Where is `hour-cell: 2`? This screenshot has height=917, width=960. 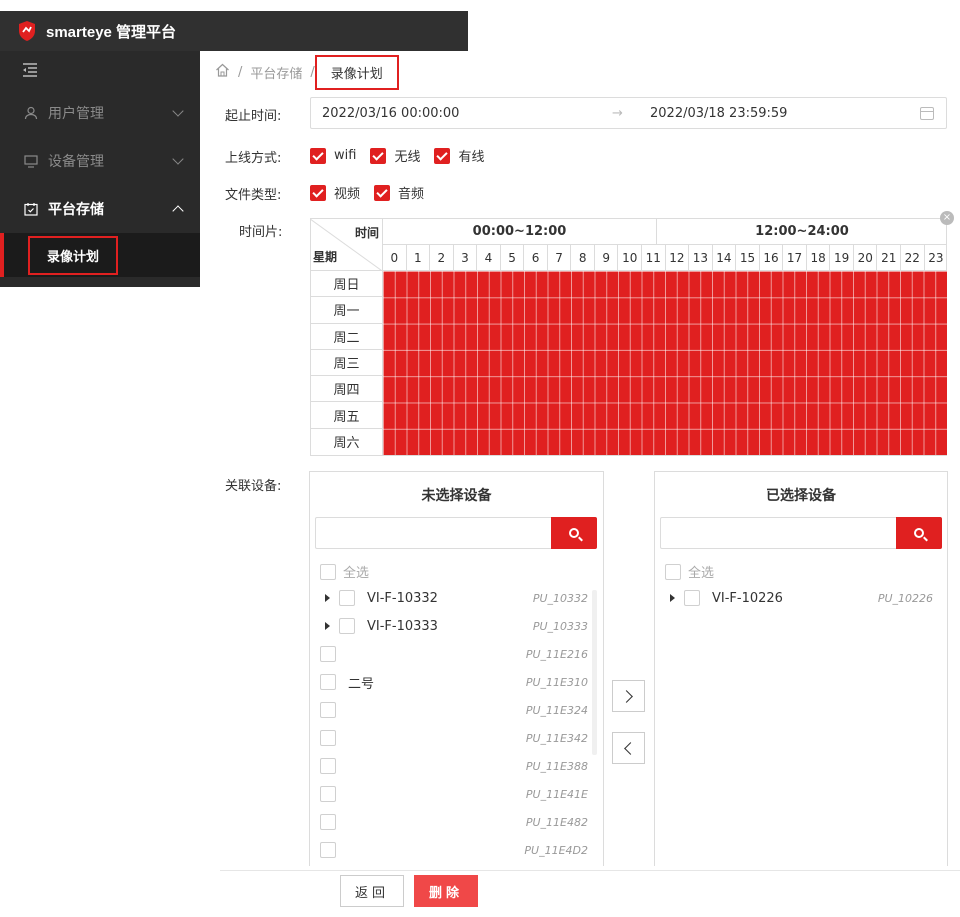
hour-cell: 2 is located at coordinates (442, 258).